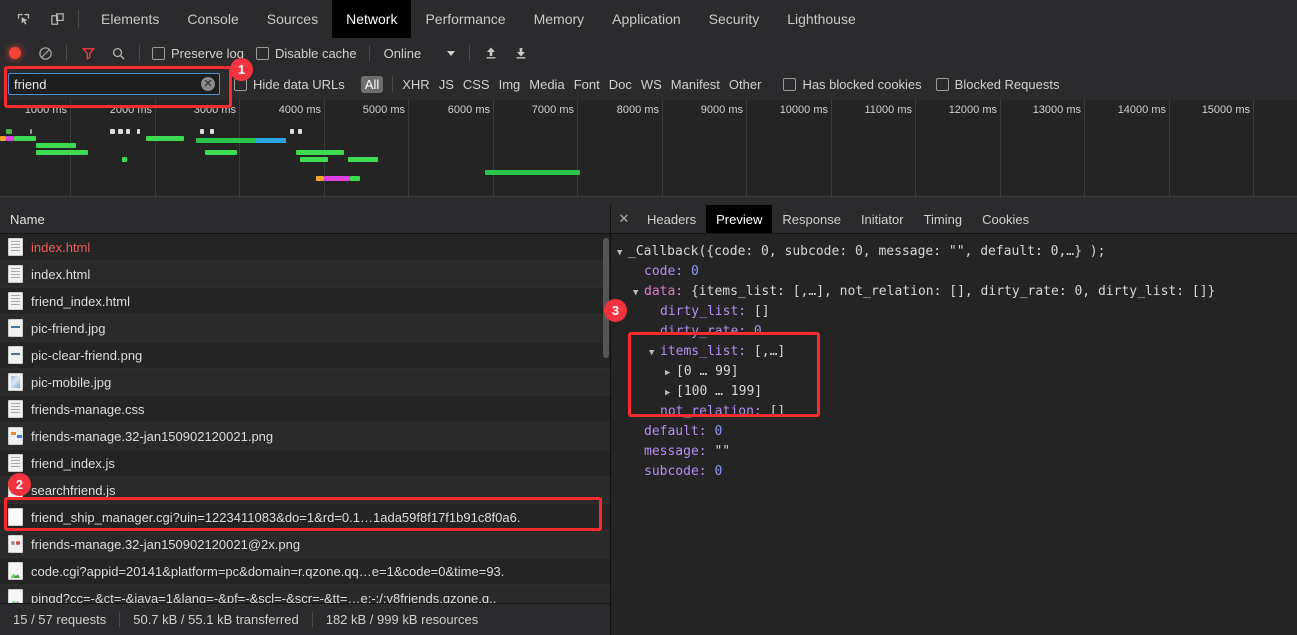  Describe the element at coordinates (71, 382) in the screenshot. I see `request-name: pic-mobile.jpg` at that location.